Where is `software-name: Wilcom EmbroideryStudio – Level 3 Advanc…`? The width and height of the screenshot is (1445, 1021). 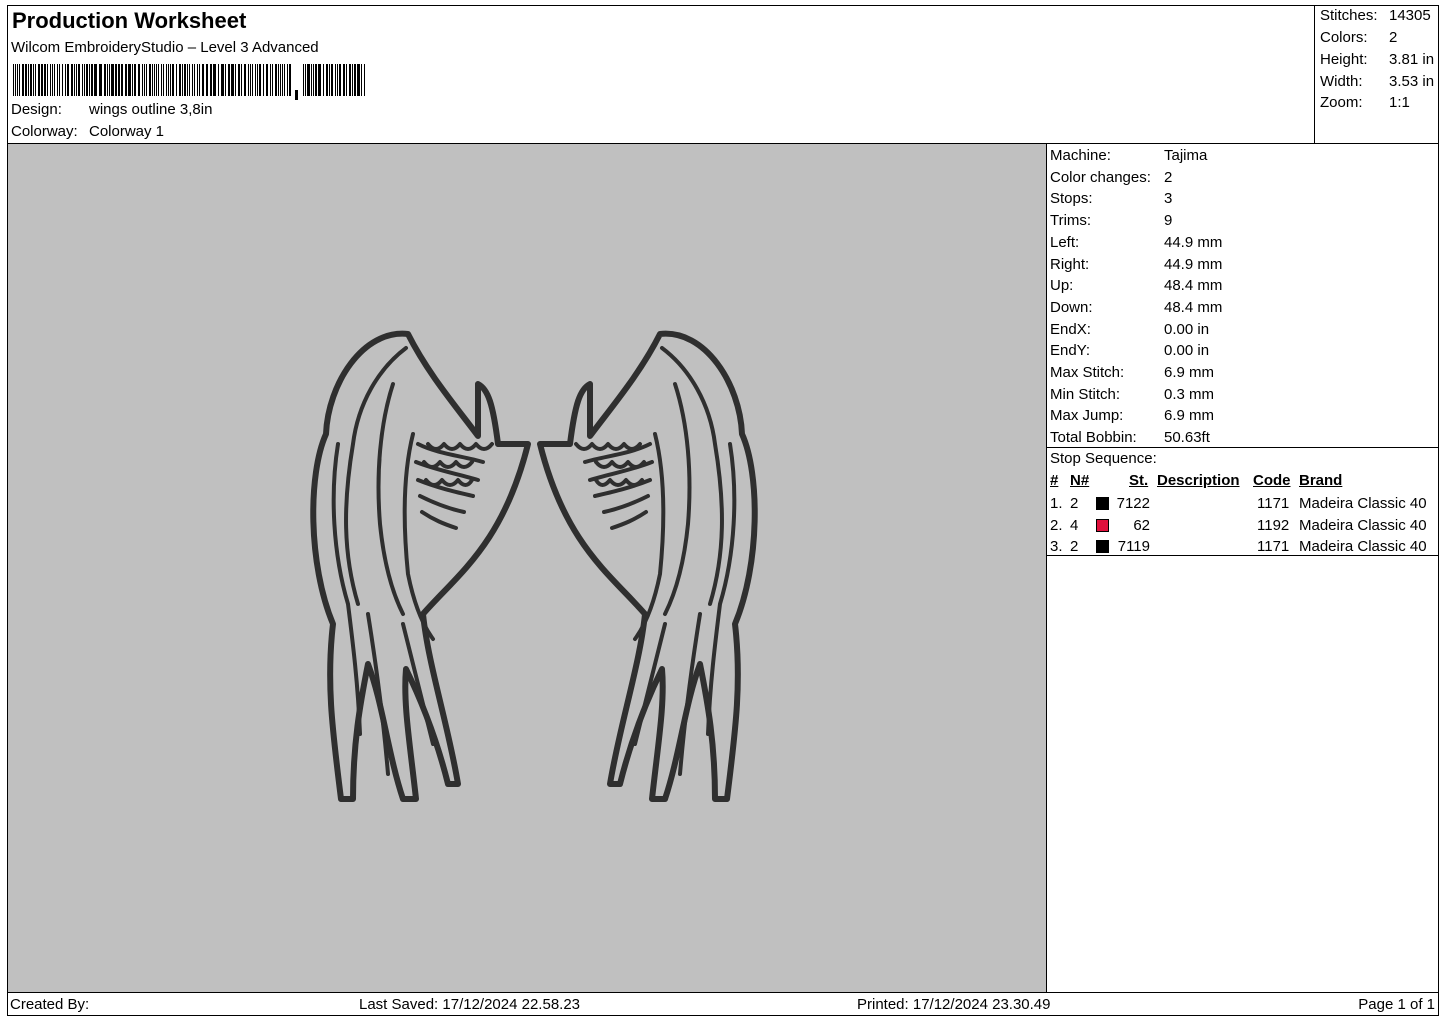
software-name: Wilcom EmbroideryStudio – Level 3 Advanc… is located at coordinates (165, 47).